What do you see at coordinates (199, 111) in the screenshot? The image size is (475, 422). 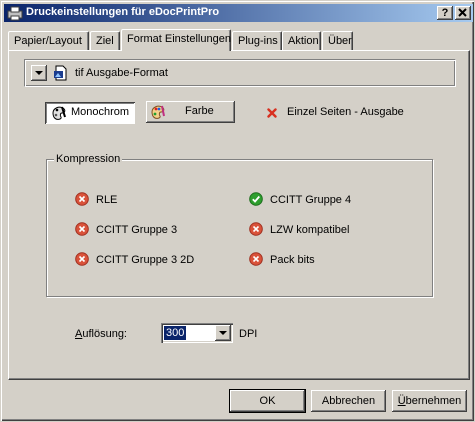 I see `farbe-label: Farbe` at bounding box center [199, 111].